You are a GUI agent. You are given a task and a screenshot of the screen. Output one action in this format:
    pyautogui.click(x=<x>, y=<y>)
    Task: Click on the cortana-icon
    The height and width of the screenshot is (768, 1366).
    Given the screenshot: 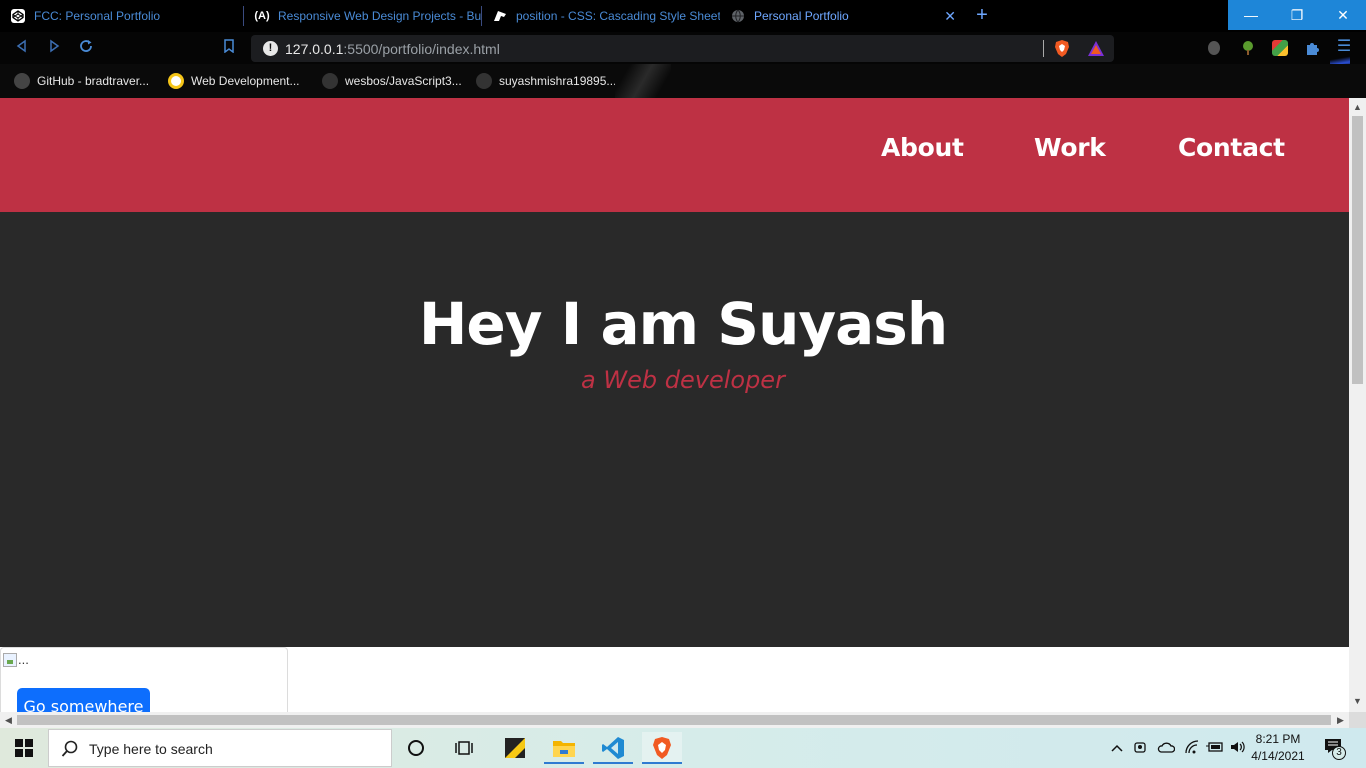 What is the action you would take?
    pyautogui.click(x=416, y=748)
    